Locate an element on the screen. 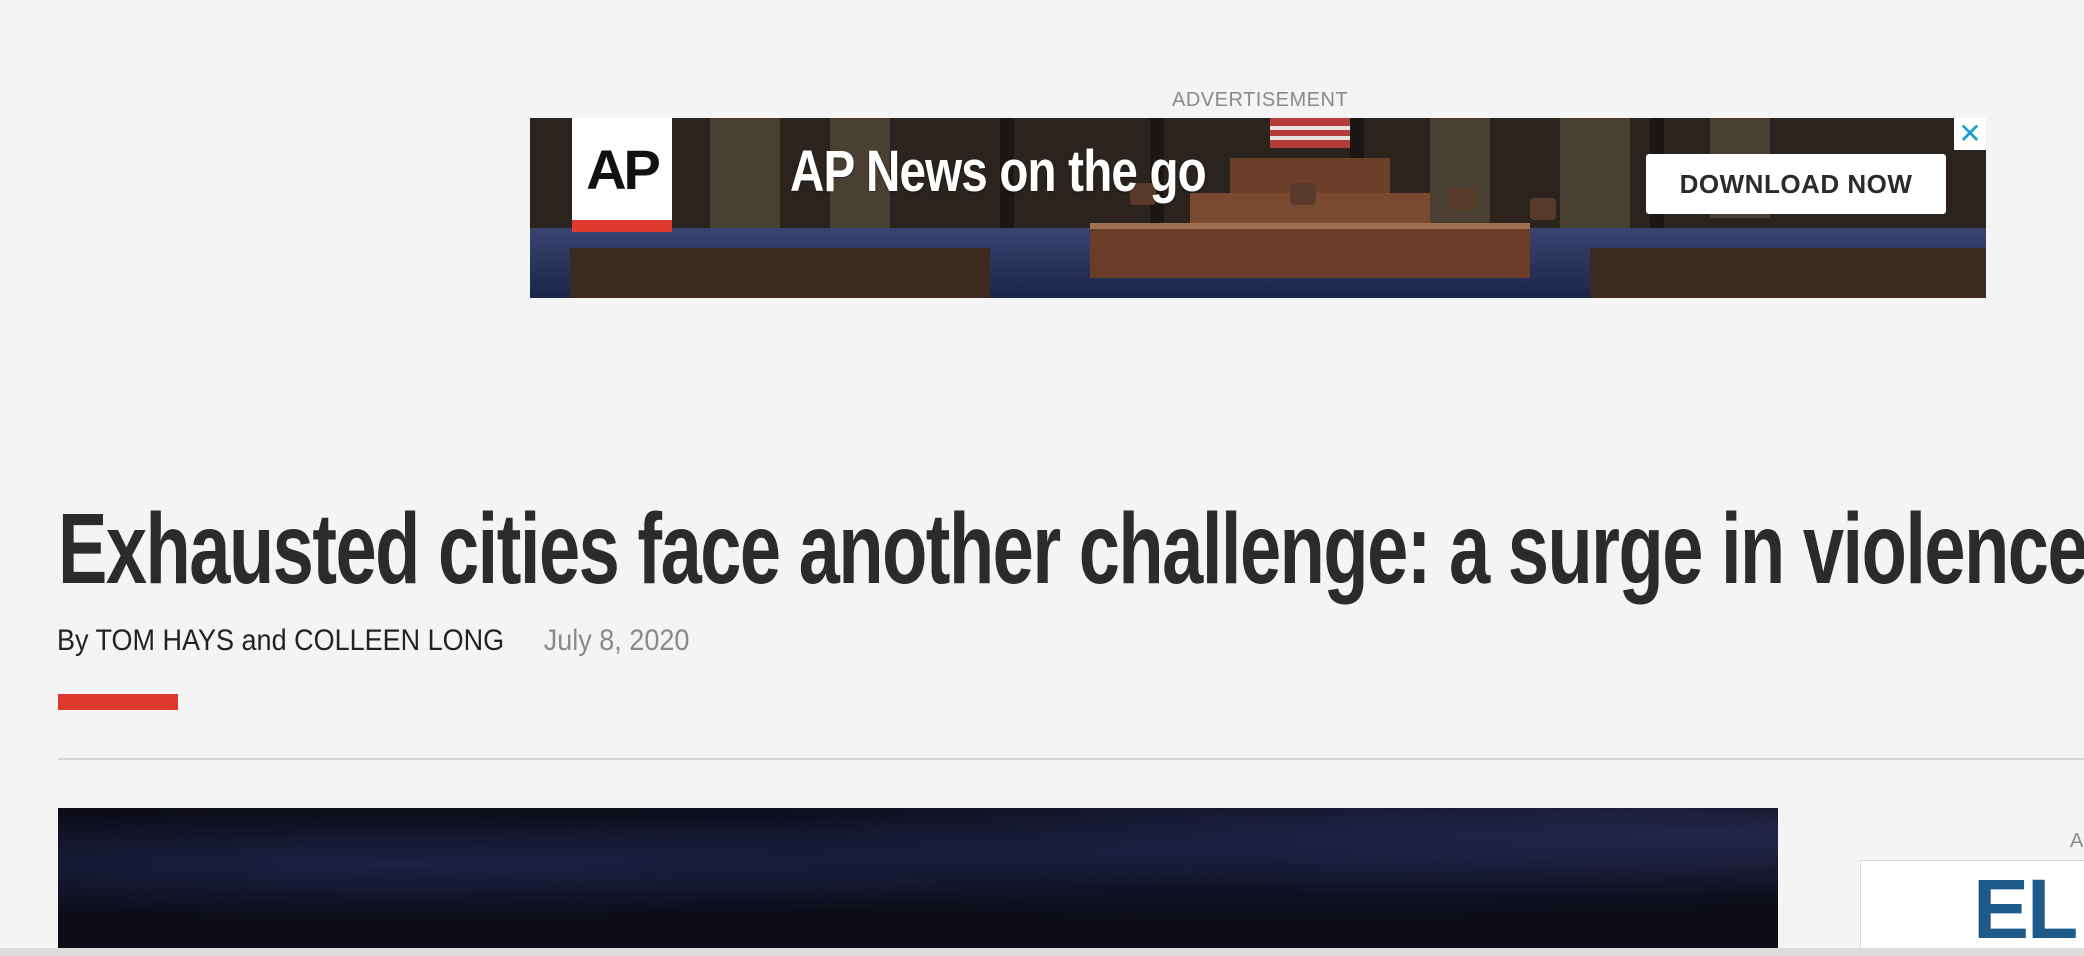 The width and height of the screenshot is (2084, 956). close-icon: ✕ is located at coordinates (1970, 134).